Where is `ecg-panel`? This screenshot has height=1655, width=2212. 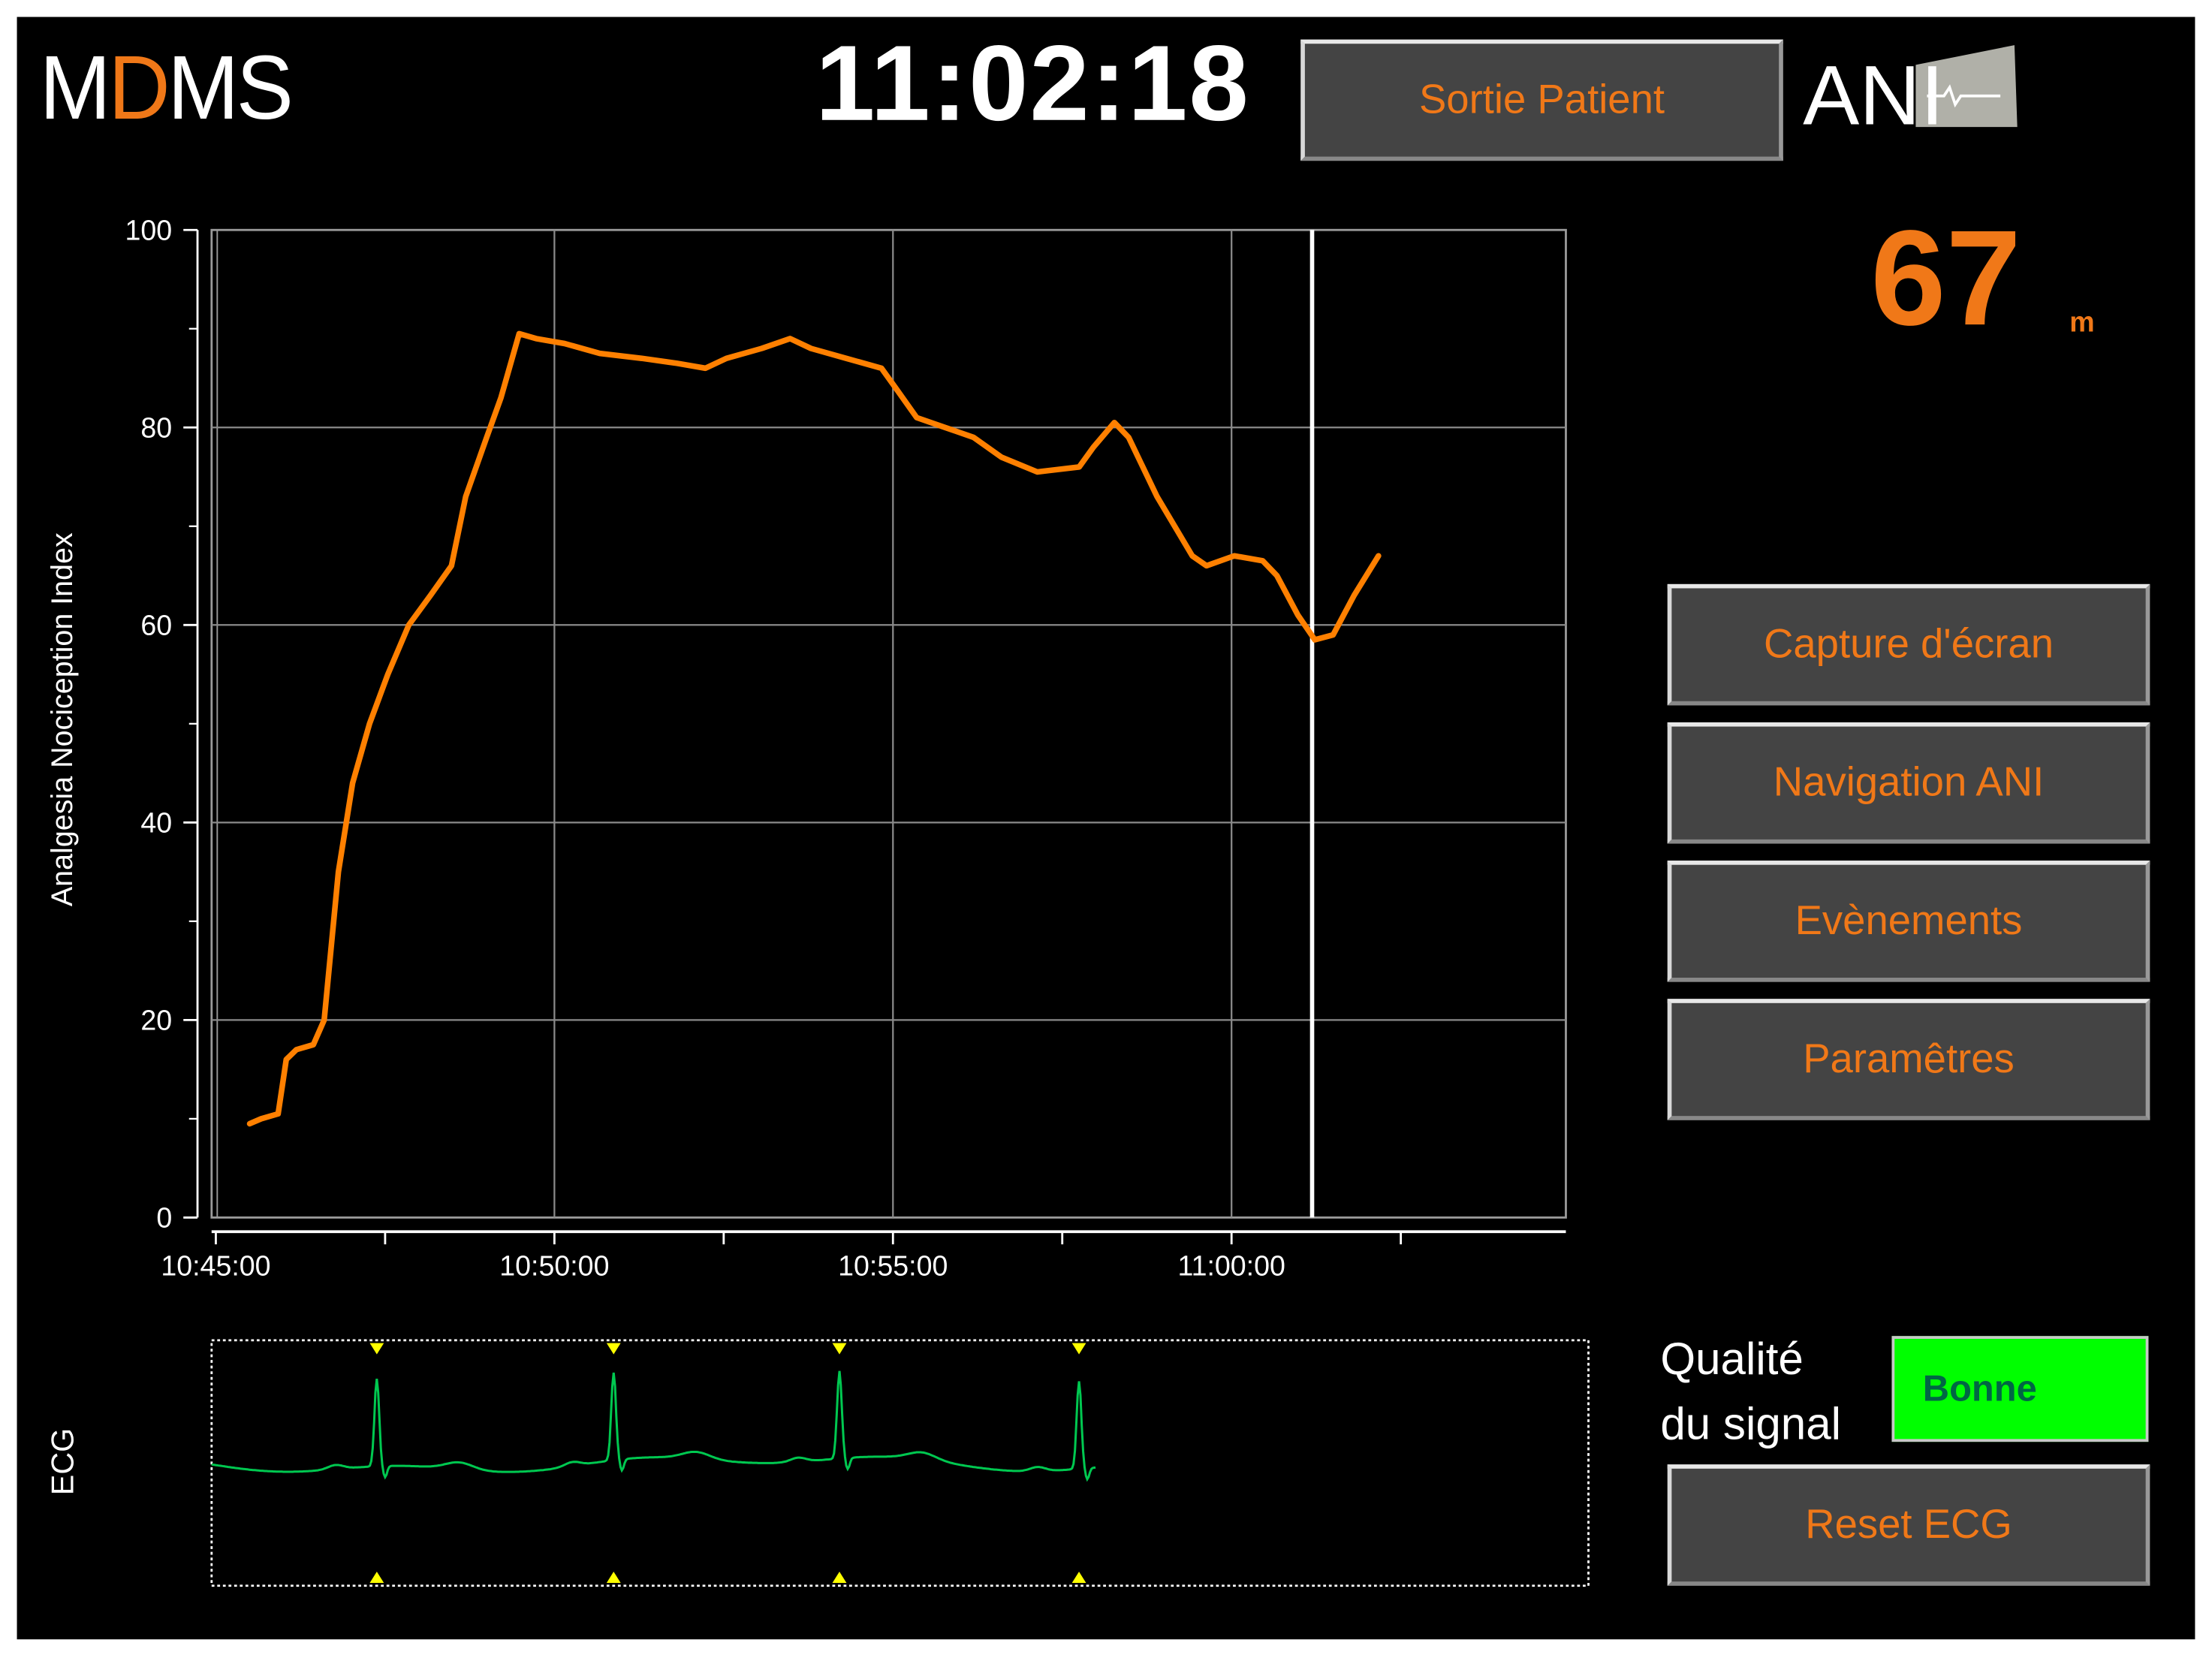 ecg-panel is located at coordinates (900, 1463).